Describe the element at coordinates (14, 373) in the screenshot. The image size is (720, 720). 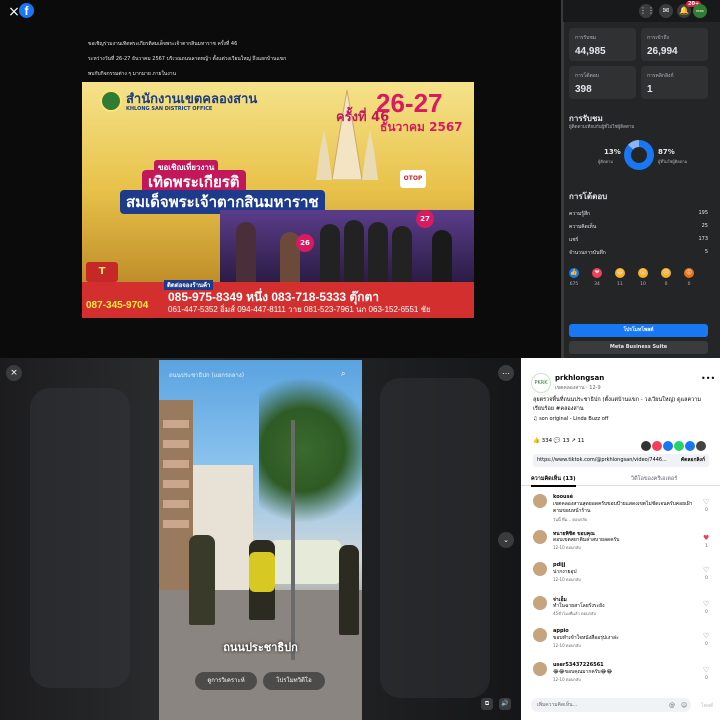
I see `close-icon: ×` at that location.